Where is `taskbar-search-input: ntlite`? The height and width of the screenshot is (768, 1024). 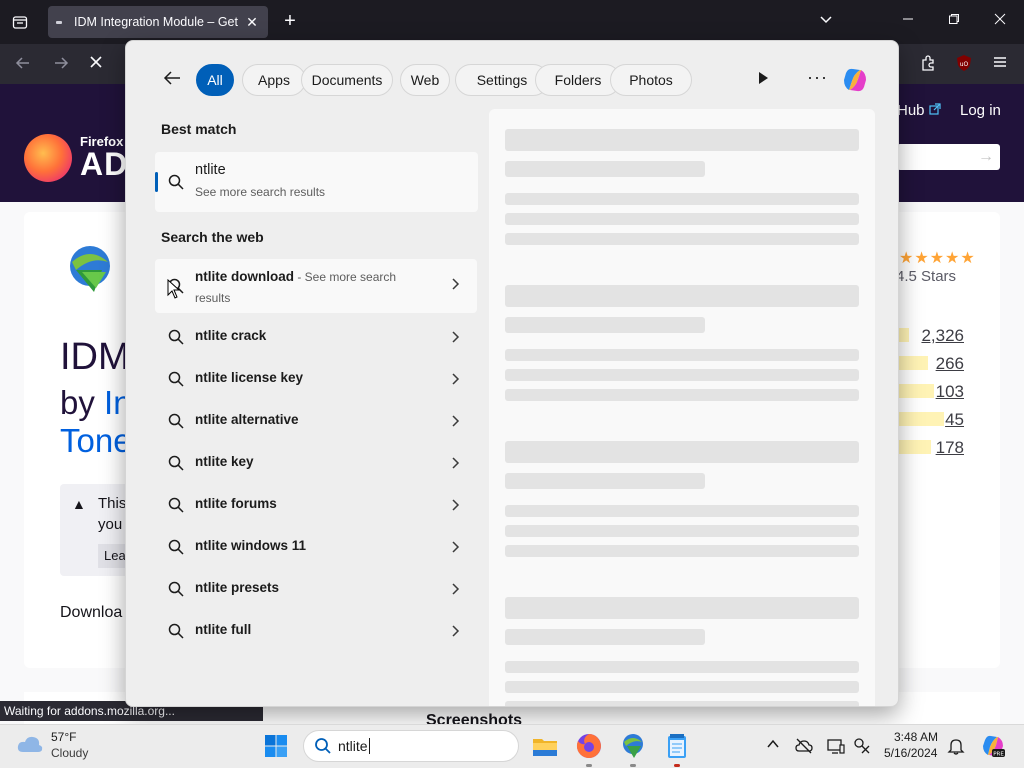 taskbar-search-input: ntlite is located at coordinates (411, 746).